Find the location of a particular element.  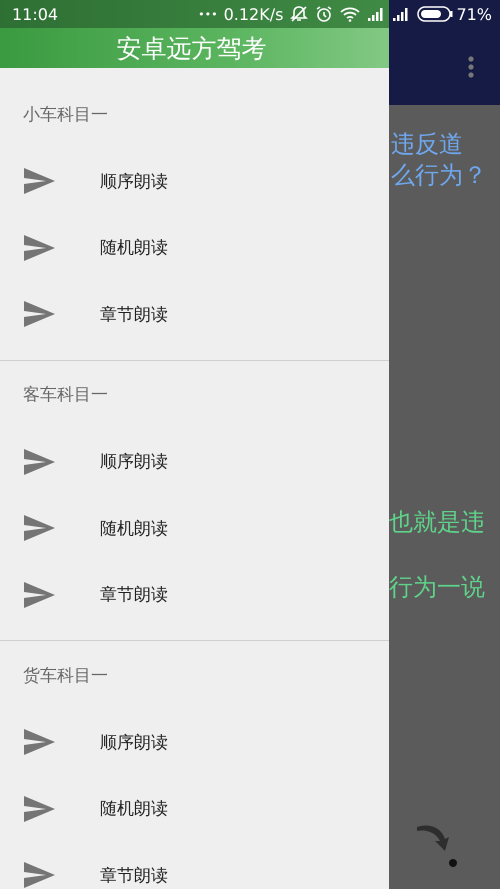

mute-bell-icon is located at coordinates (299, 14).